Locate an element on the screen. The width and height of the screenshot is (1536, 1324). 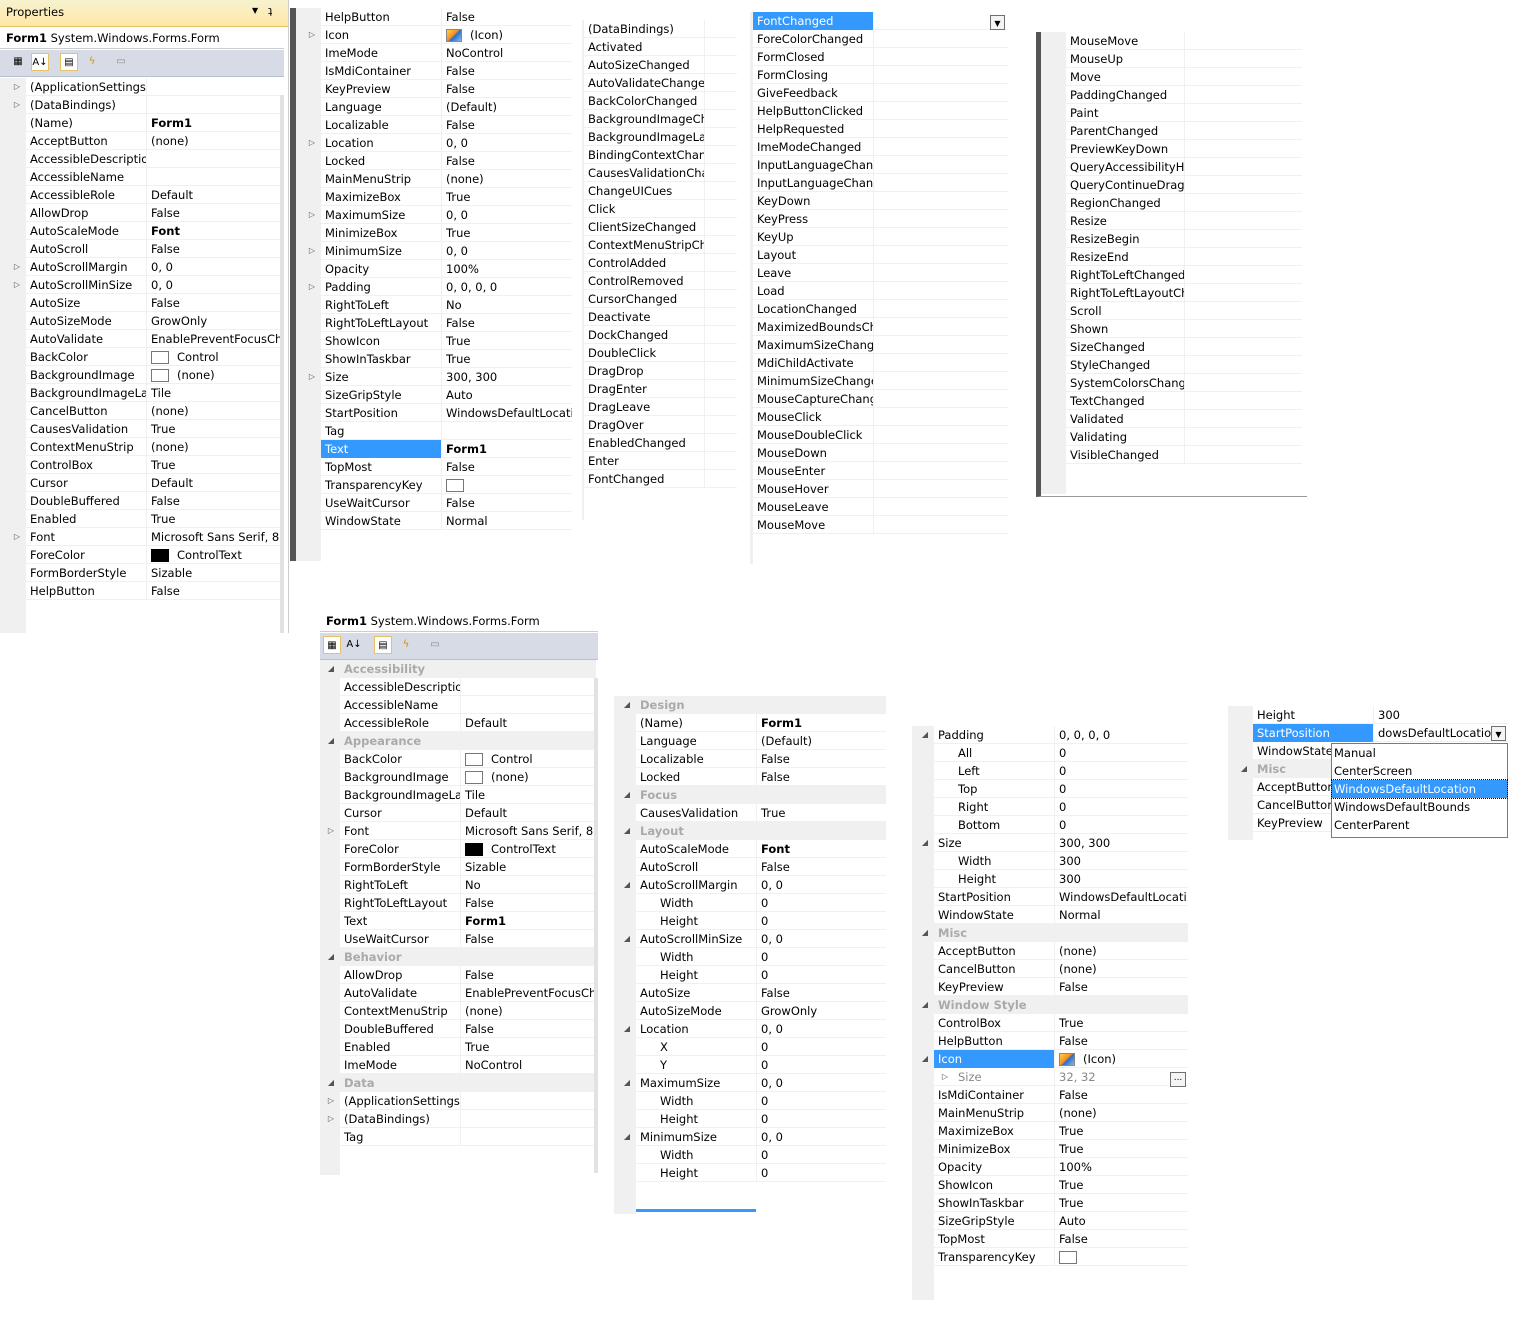
property-row-allowdrop: AllowDrop False is located at coordinates (142, 213).